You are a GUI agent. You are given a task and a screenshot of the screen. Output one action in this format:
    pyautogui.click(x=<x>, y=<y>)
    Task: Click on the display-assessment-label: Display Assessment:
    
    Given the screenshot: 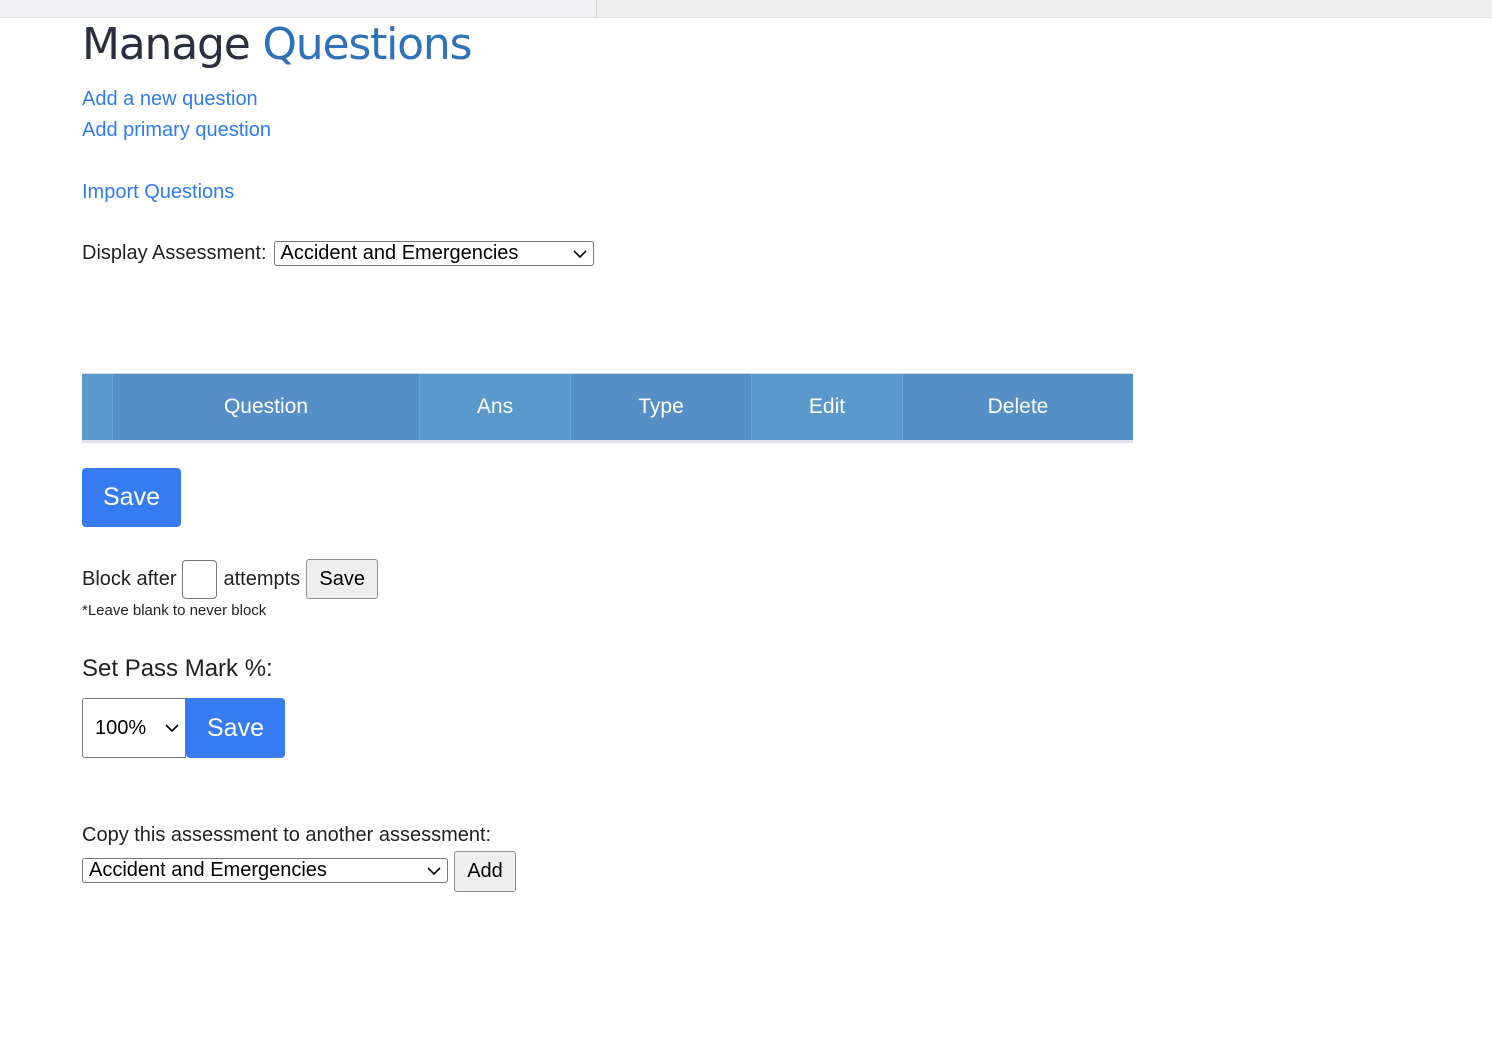 What is the action you would take?
    pyautogui.click(x=174, y=253)
    